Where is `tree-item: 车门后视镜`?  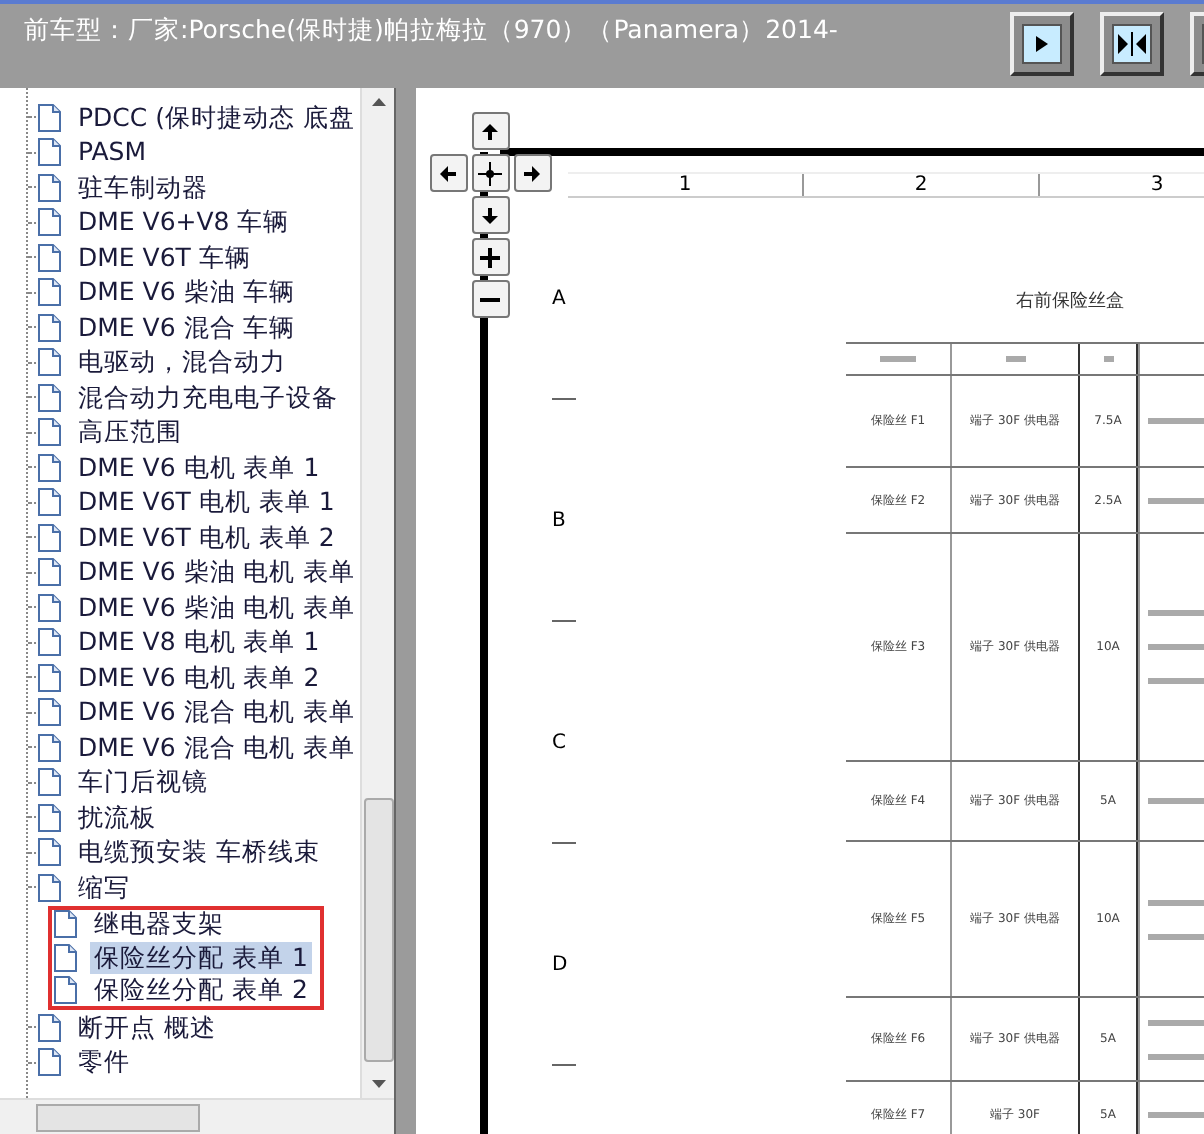
tree-item: 车门后视镜 is located at coordinates (143, 782).